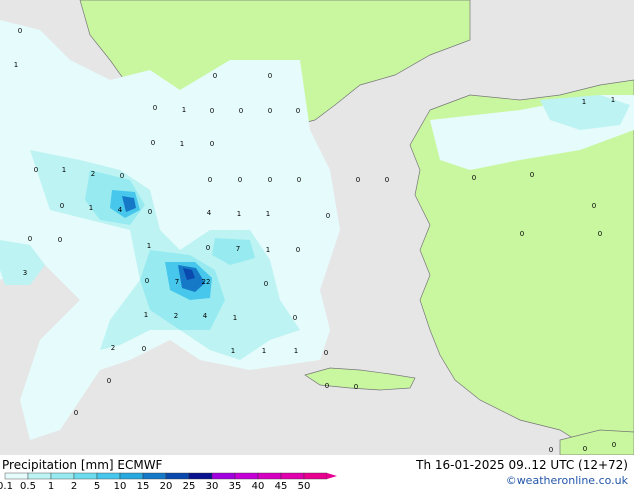 The width and height of the screenshot is (634, 490). Describe the element at coordinates (304, 485) in the screenshot. I see `legend-label: 50` at that location.